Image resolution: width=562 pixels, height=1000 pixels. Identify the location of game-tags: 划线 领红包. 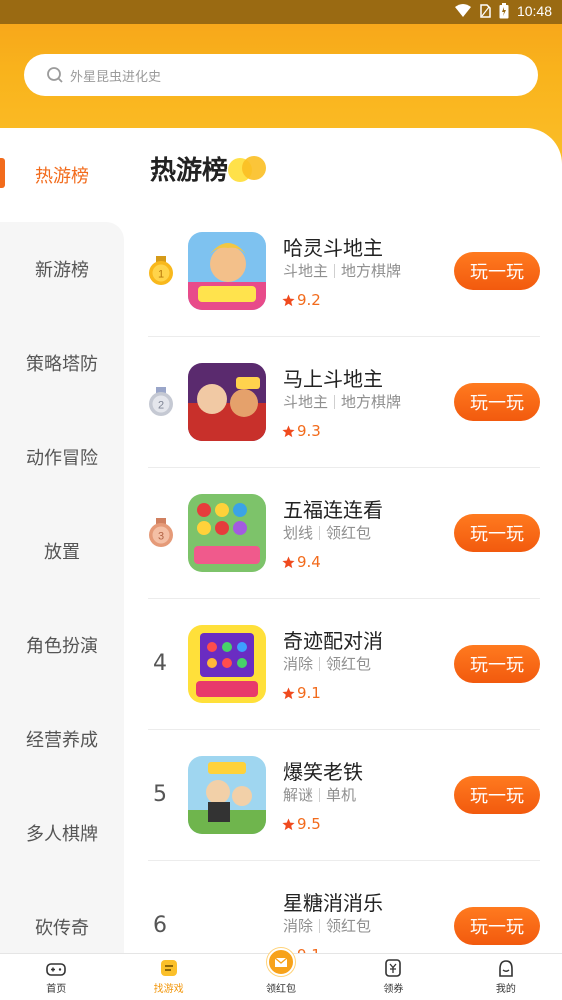
(327, 533).